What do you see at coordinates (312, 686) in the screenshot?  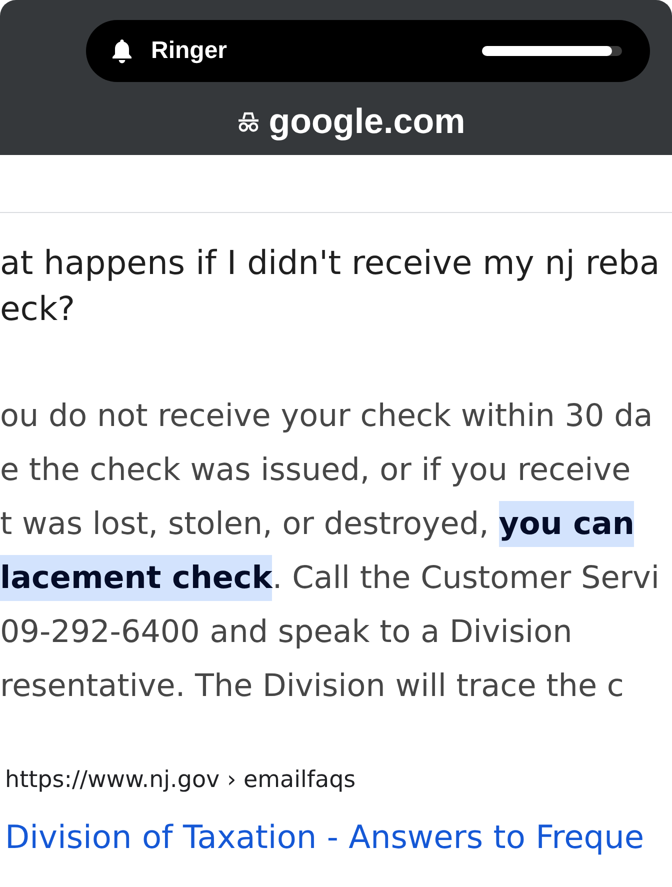 I see `answer-text-line: resentative. The Division will trace the c` at bounding box center [312, 686].